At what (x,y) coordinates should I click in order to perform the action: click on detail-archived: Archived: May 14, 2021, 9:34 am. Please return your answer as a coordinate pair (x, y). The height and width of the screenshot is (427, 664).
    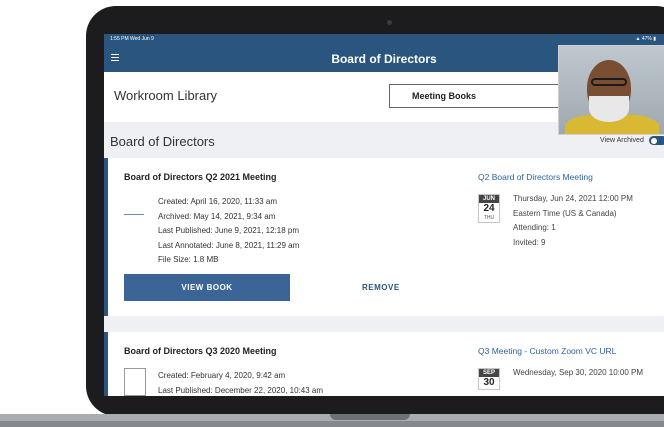
    Looking at the image, I should click on (217, 216).